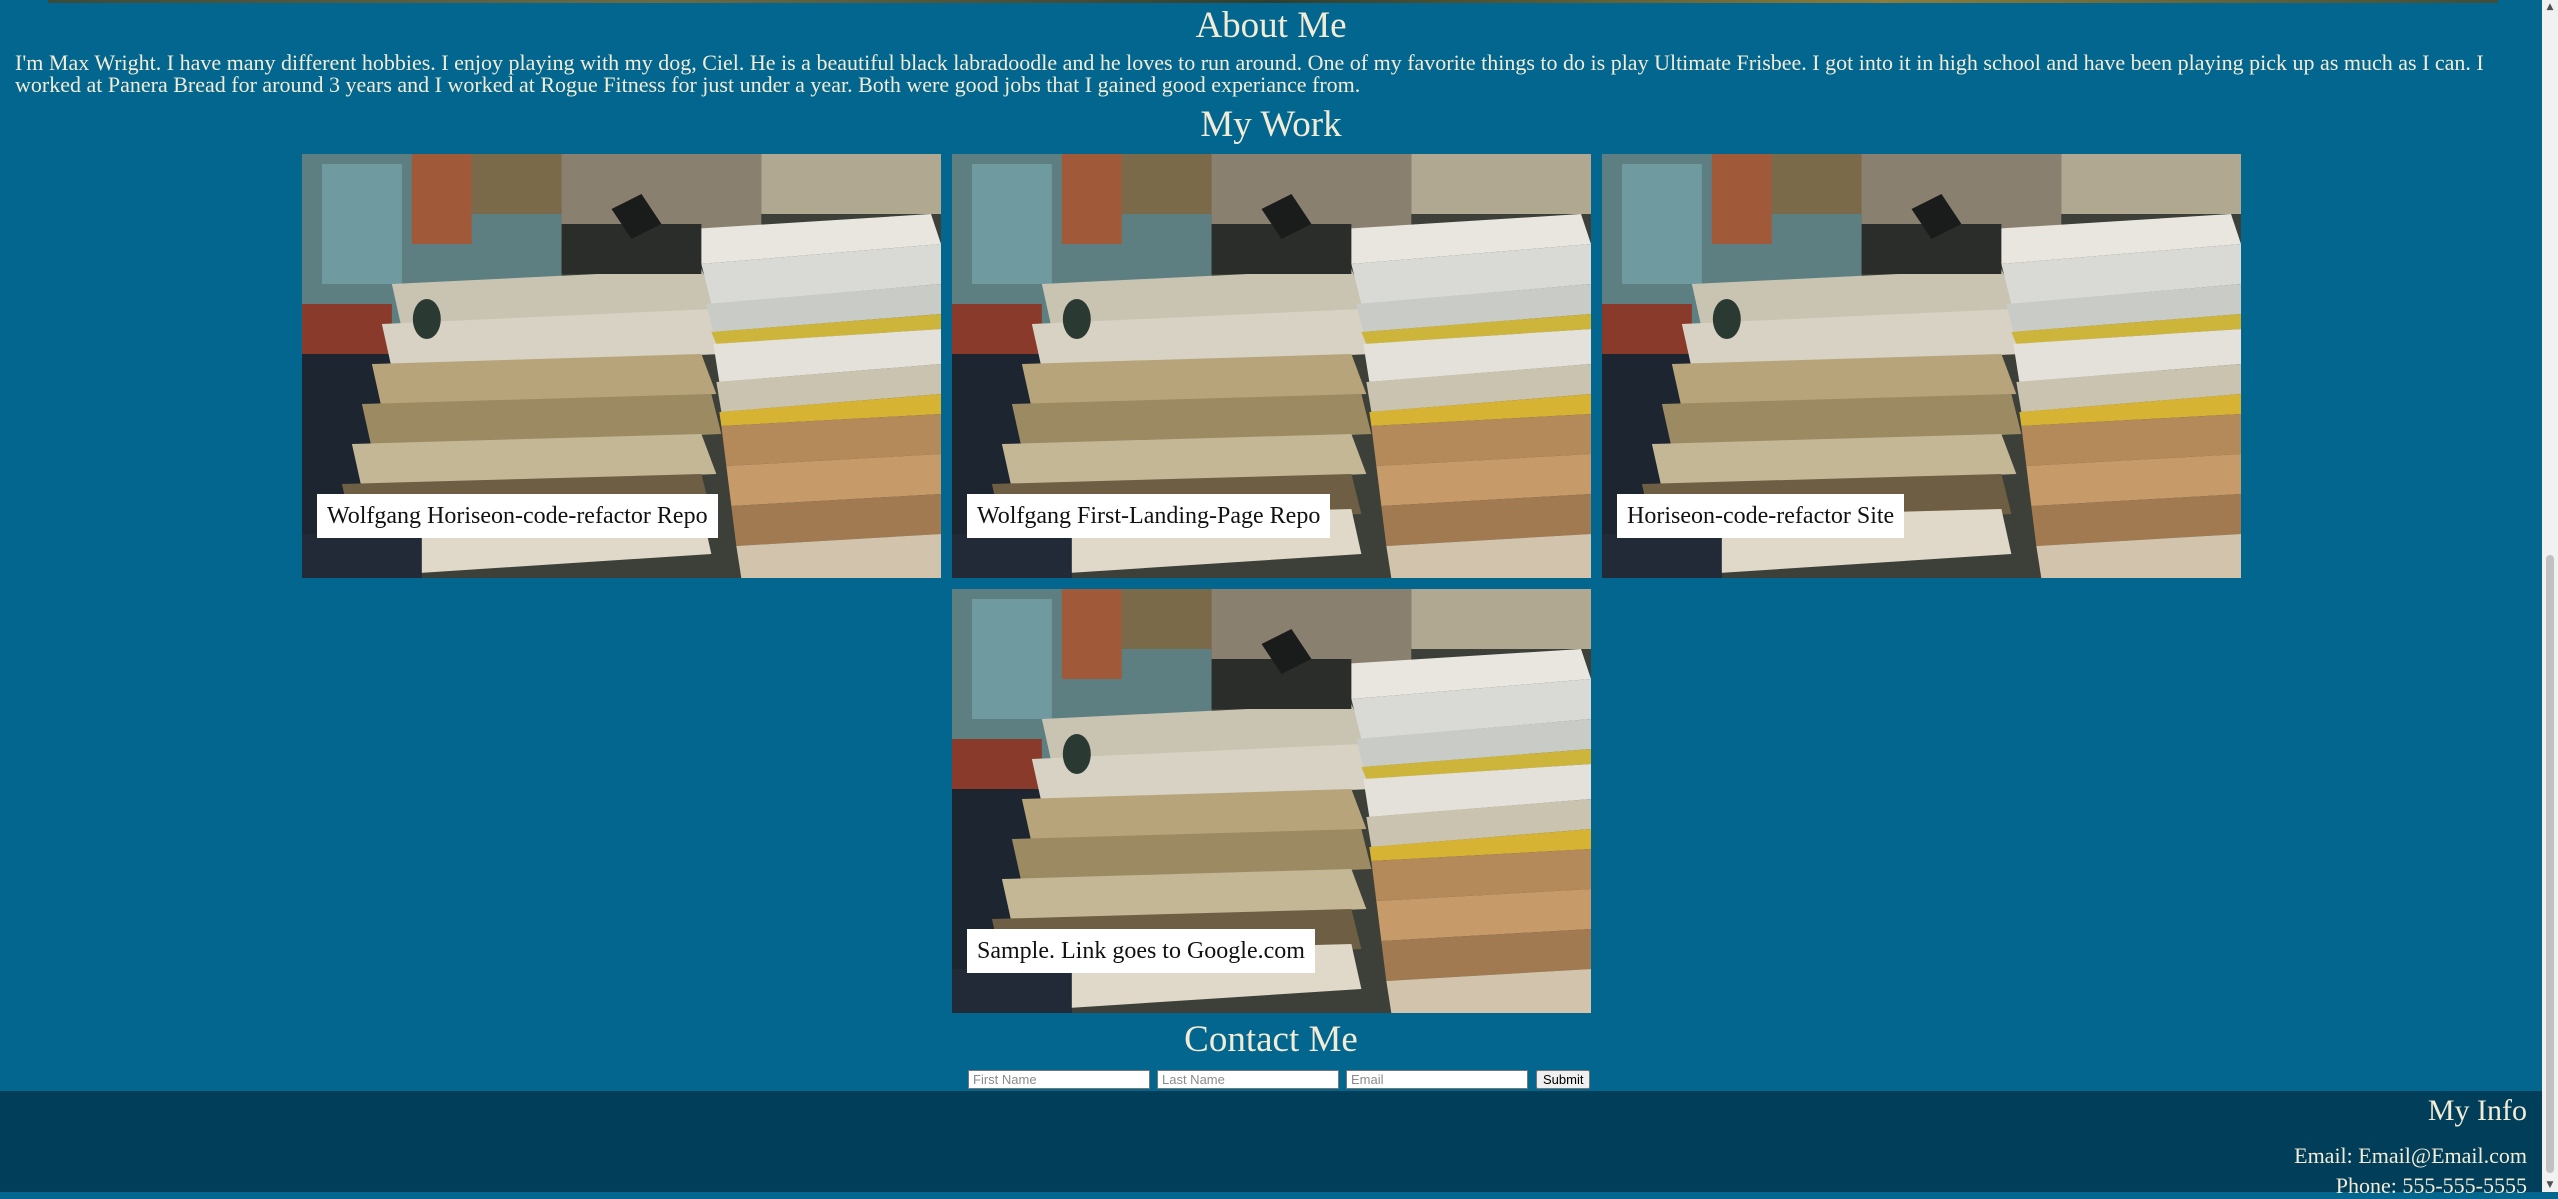 The height and width of the screenshot is (1199, 2558). What do you see at coordinates (1059, 1079) in the screenshot?
I see `first-name-input` at bounding box center [1059, 1079].